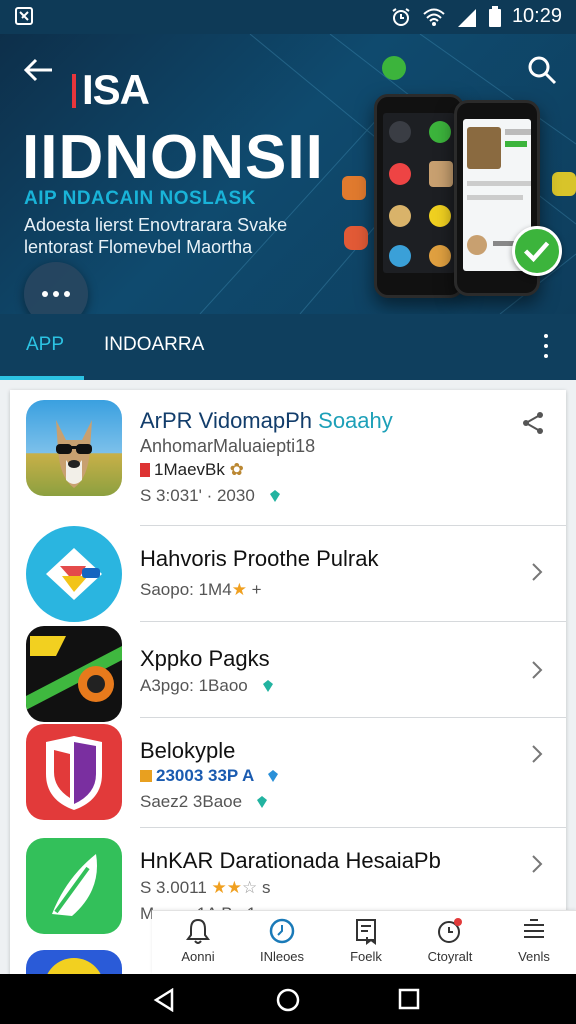 This screenshot has width=576, height=1024. What do you see at coordinates (205, 658) in the screenshot?
I see `app-title: Xppko Pagks` at bounding box center [205, 658].